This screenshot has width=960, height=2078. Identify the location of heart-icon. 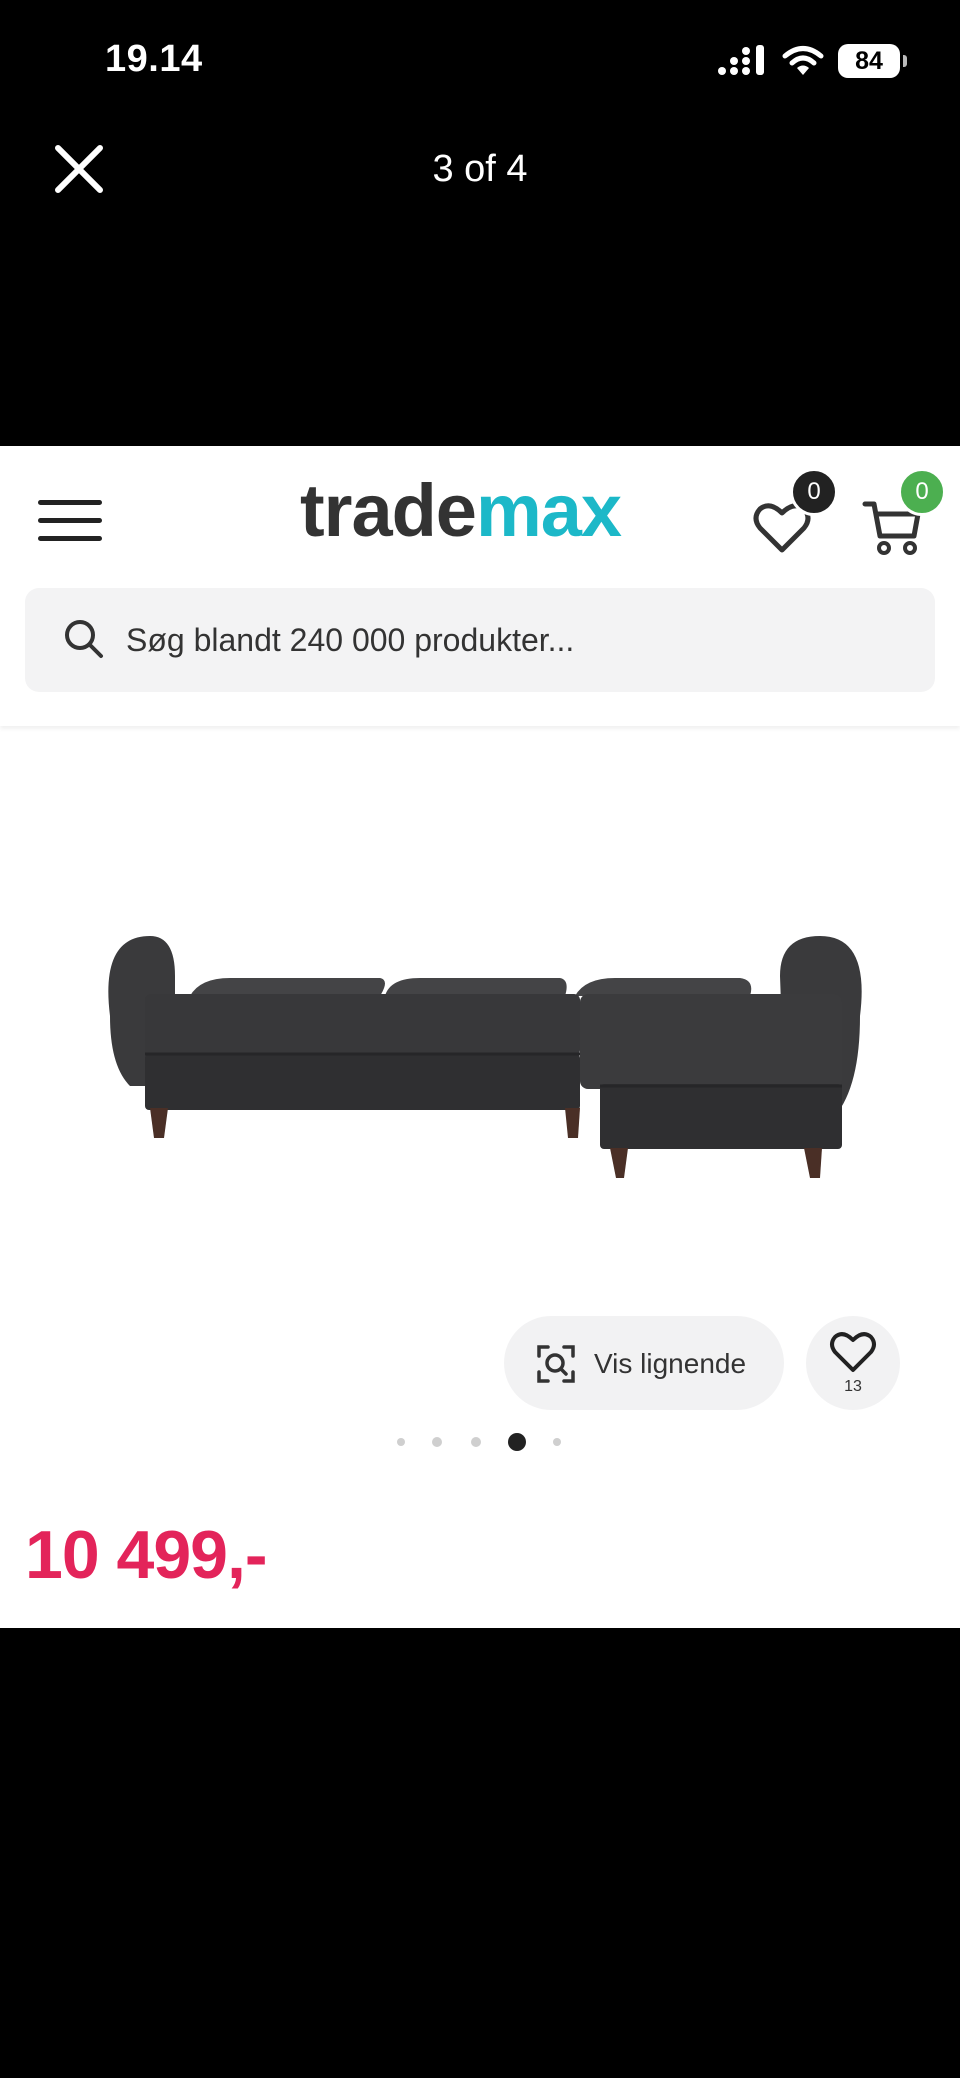
(853, 1352).